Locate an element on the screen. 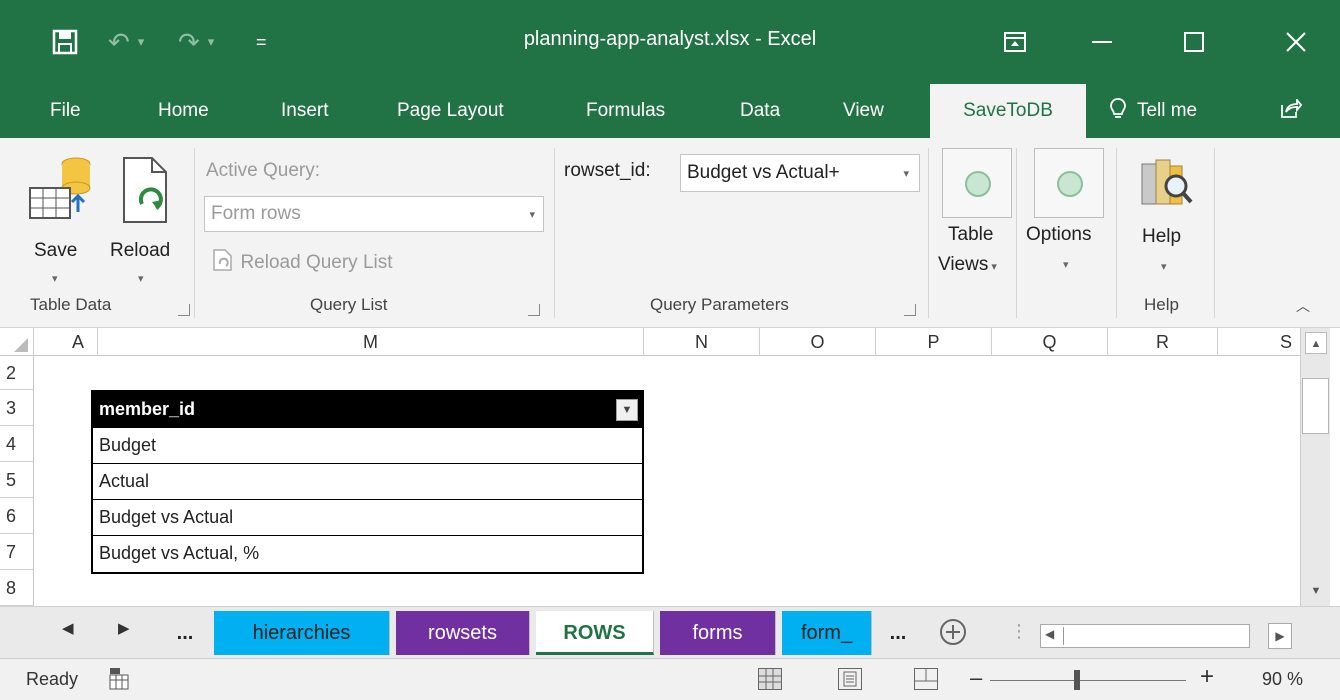  group-label-table-data: Table Data is located at coordinates (71, 304).